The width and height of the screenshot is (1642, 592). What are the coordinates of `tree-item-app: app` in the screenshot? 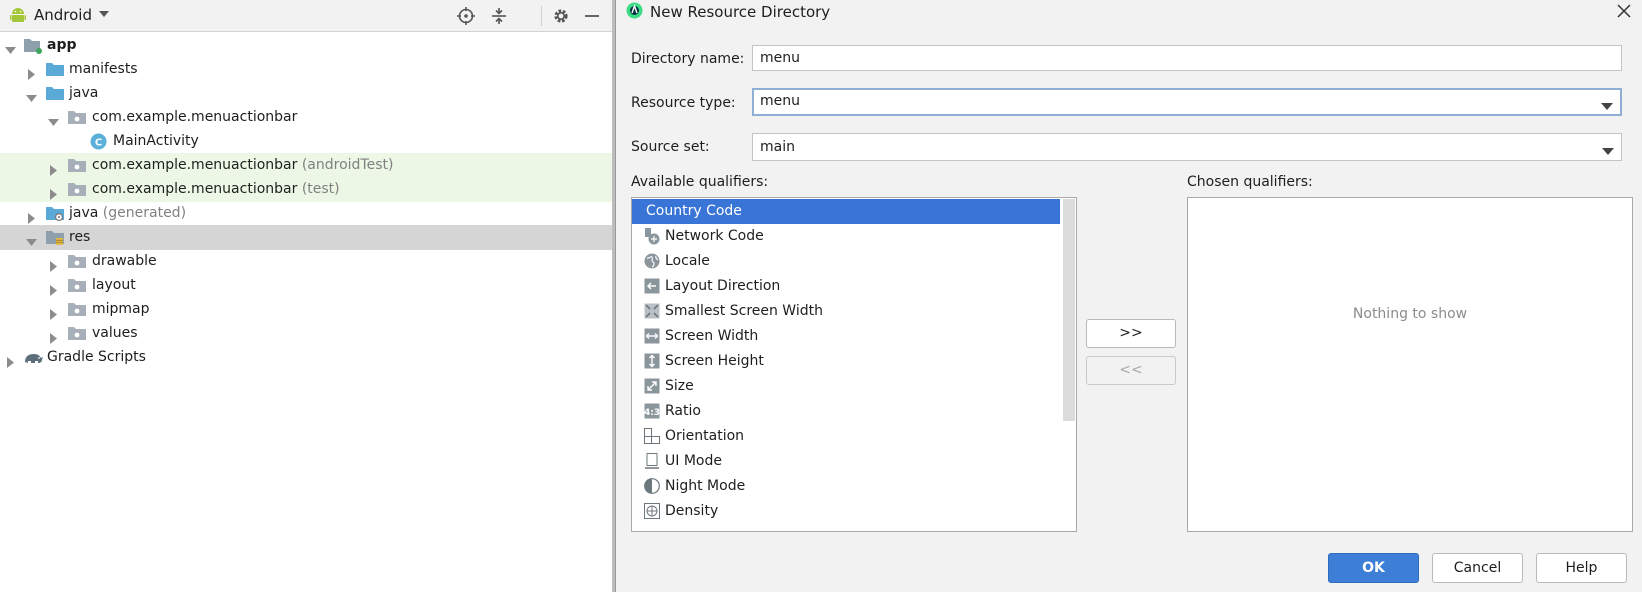 It's located at (306, 45).